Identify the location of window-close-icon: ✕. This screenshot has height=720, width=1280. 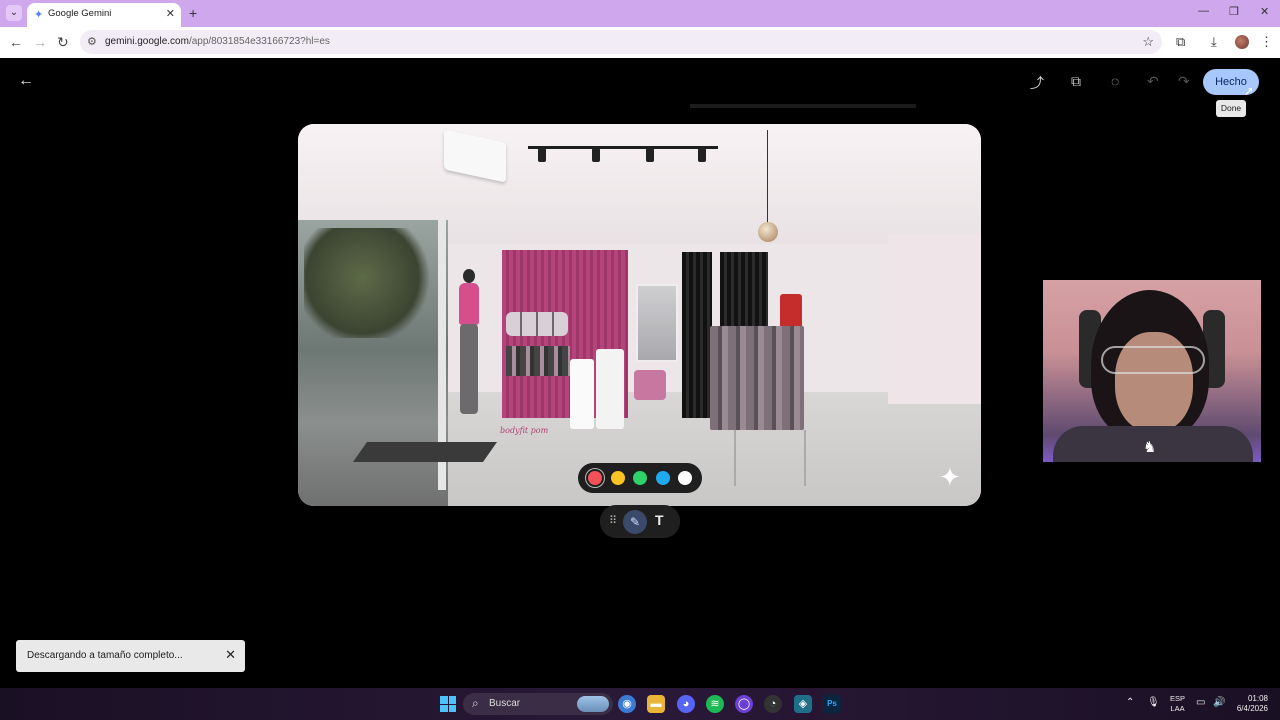
(1264, 11).